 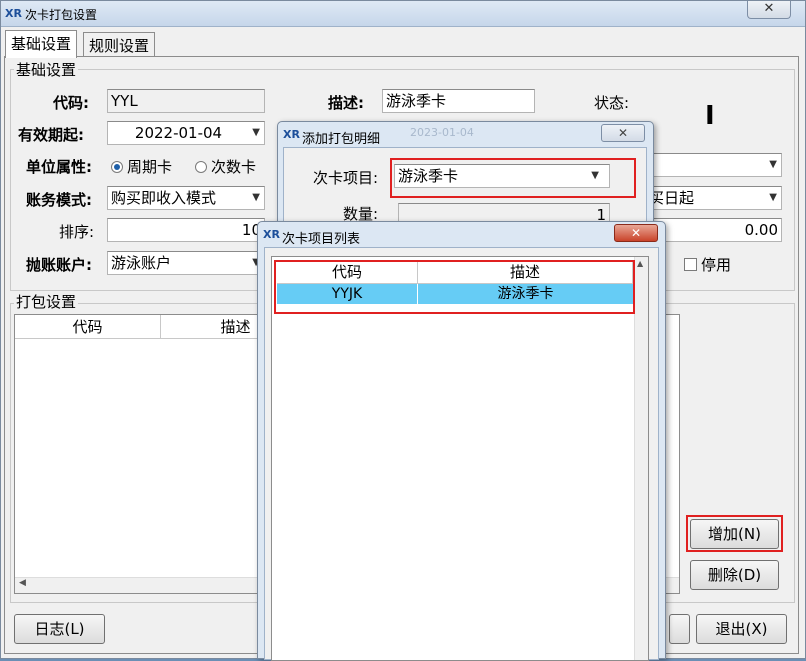 What do you see at coordinates (346, 178) in the screenshot?
I see `item-label: 次卡项目:` at bounding box center [346, 178].